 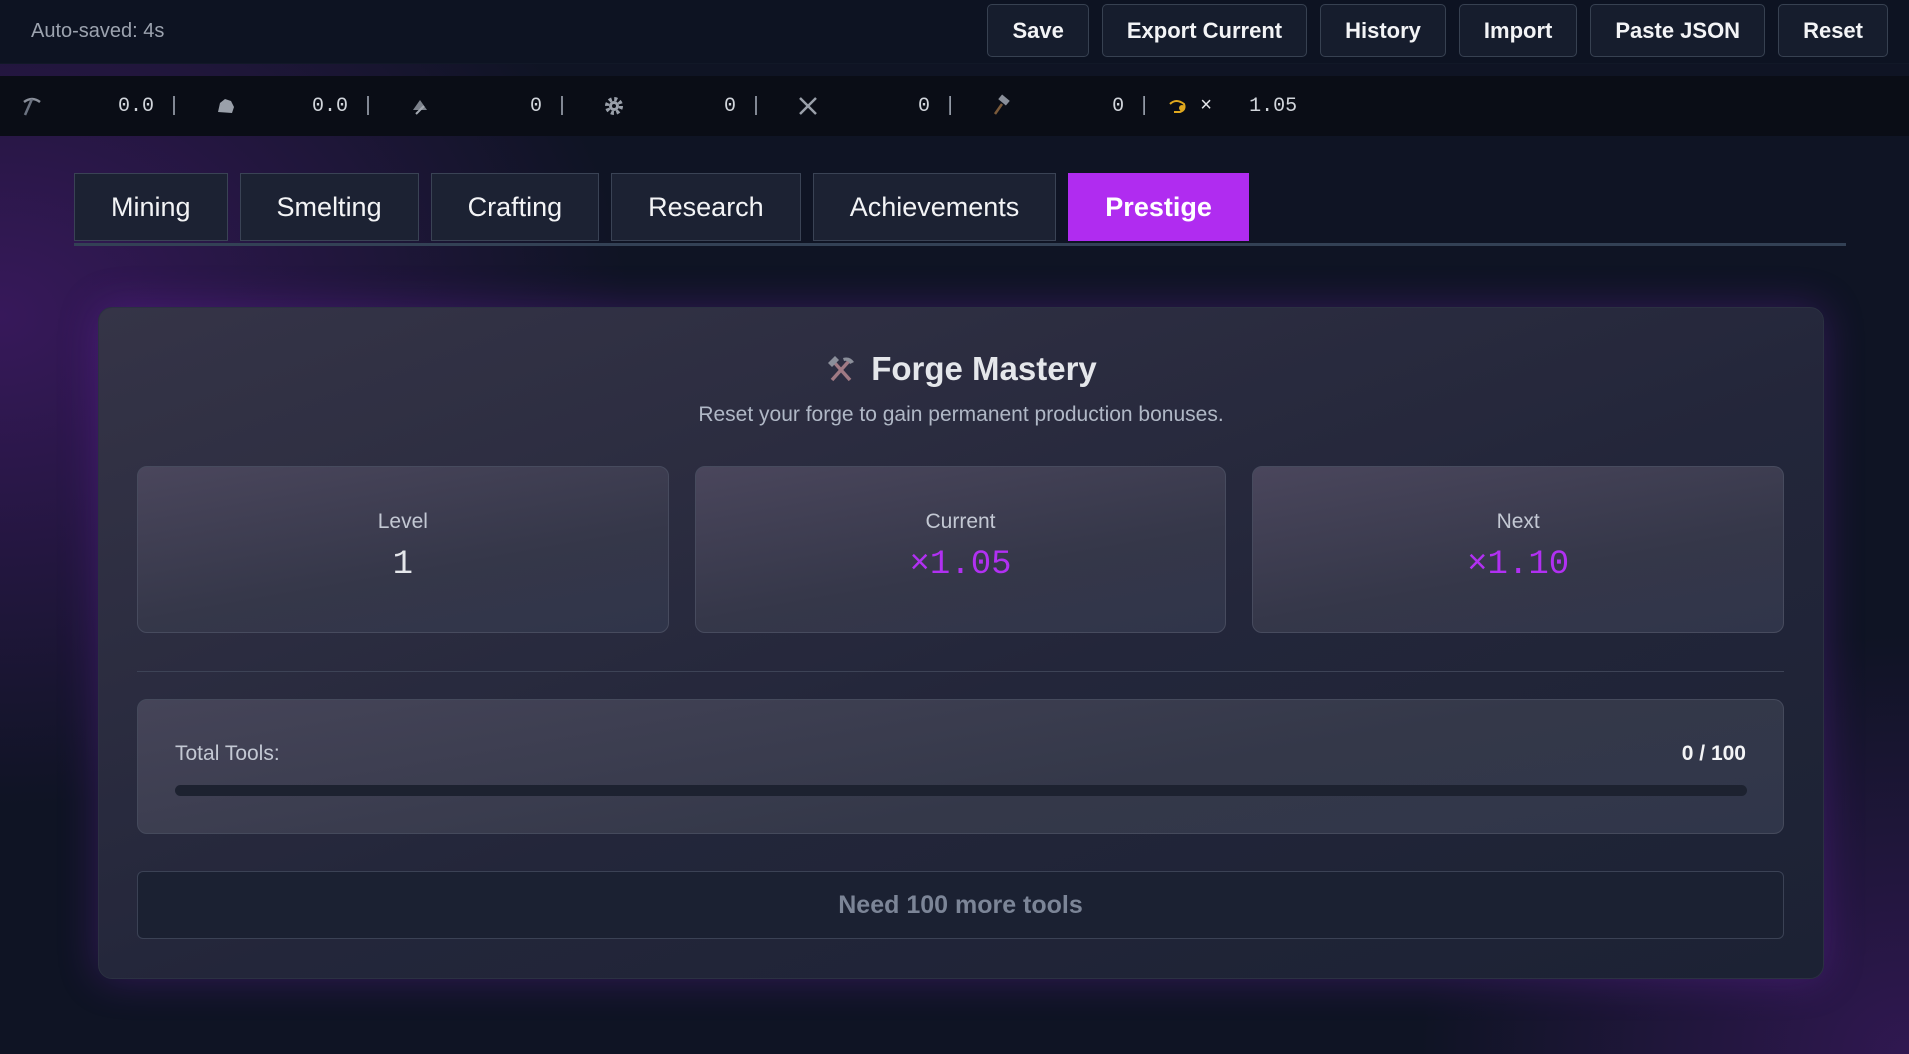 I want to click on level-card: Level 1, so click(x=403, y=549).